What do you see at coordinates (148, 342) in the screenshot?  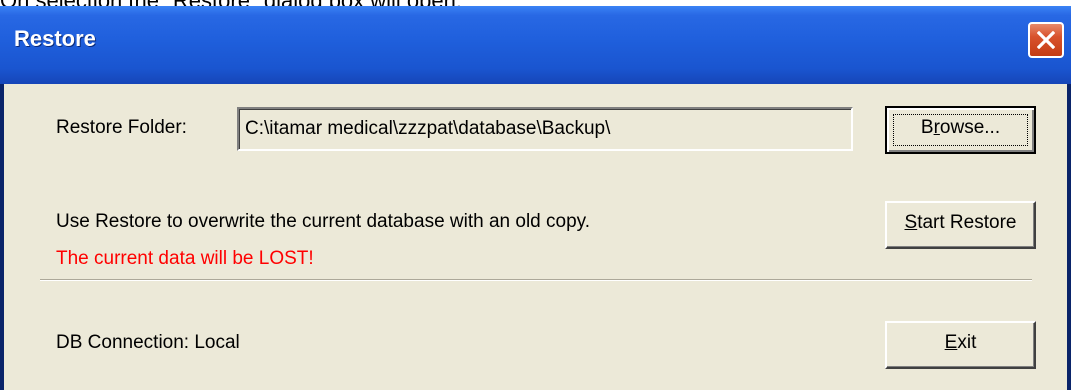 I see `db-connection-text: DB Connection: Local` at bounding box center [148, 342].